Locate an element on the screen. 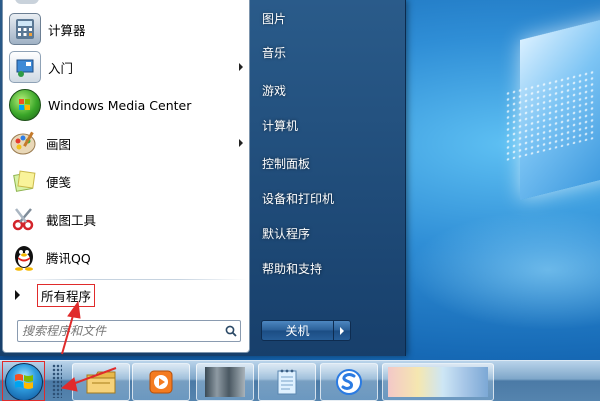  program-item-snipping-tool: 截图工具 is located at coordinates (126, 219).